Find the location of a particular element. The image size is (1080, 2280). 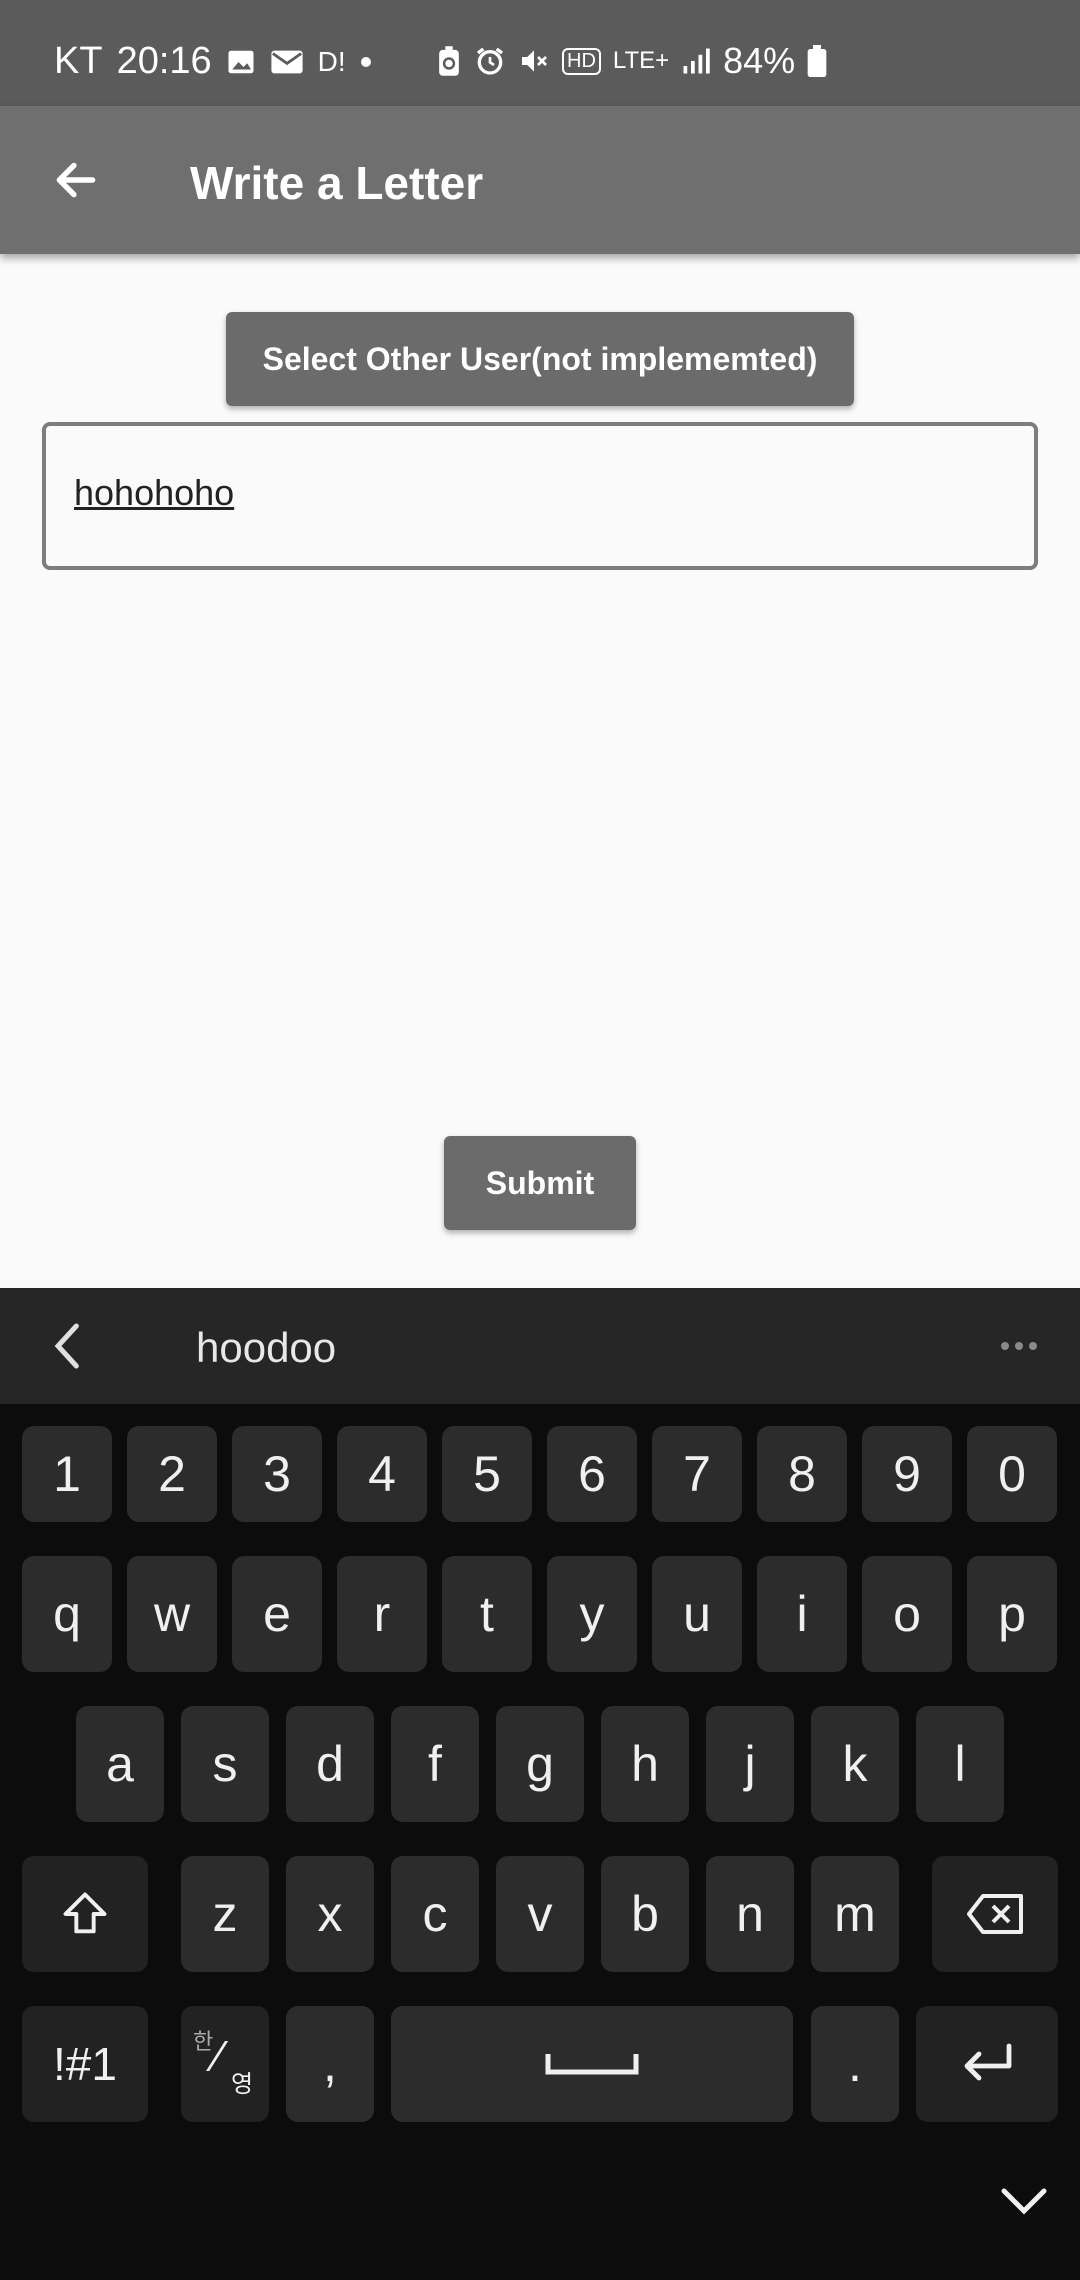

comma-key: , is located at coordinates (330, 2064).